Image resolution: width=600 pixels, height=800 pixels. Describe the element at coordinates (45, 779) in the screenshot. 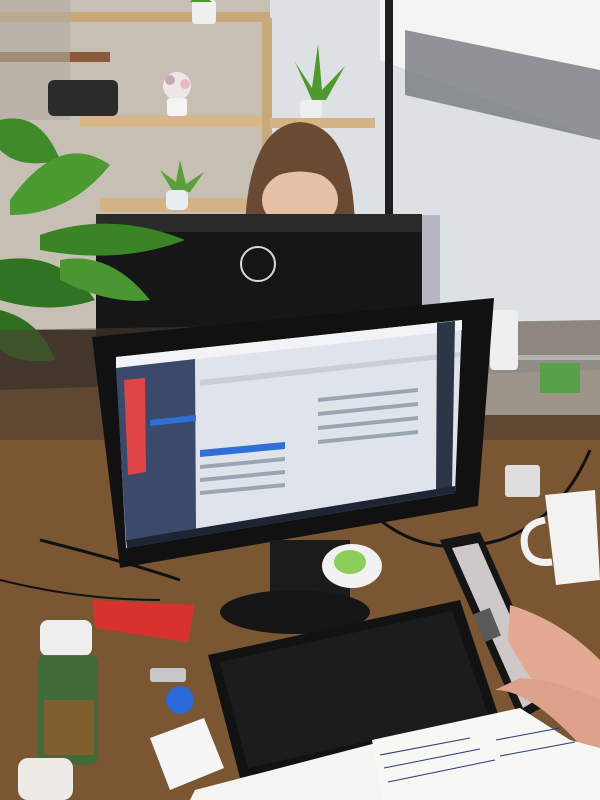

I see `cup` at that location.